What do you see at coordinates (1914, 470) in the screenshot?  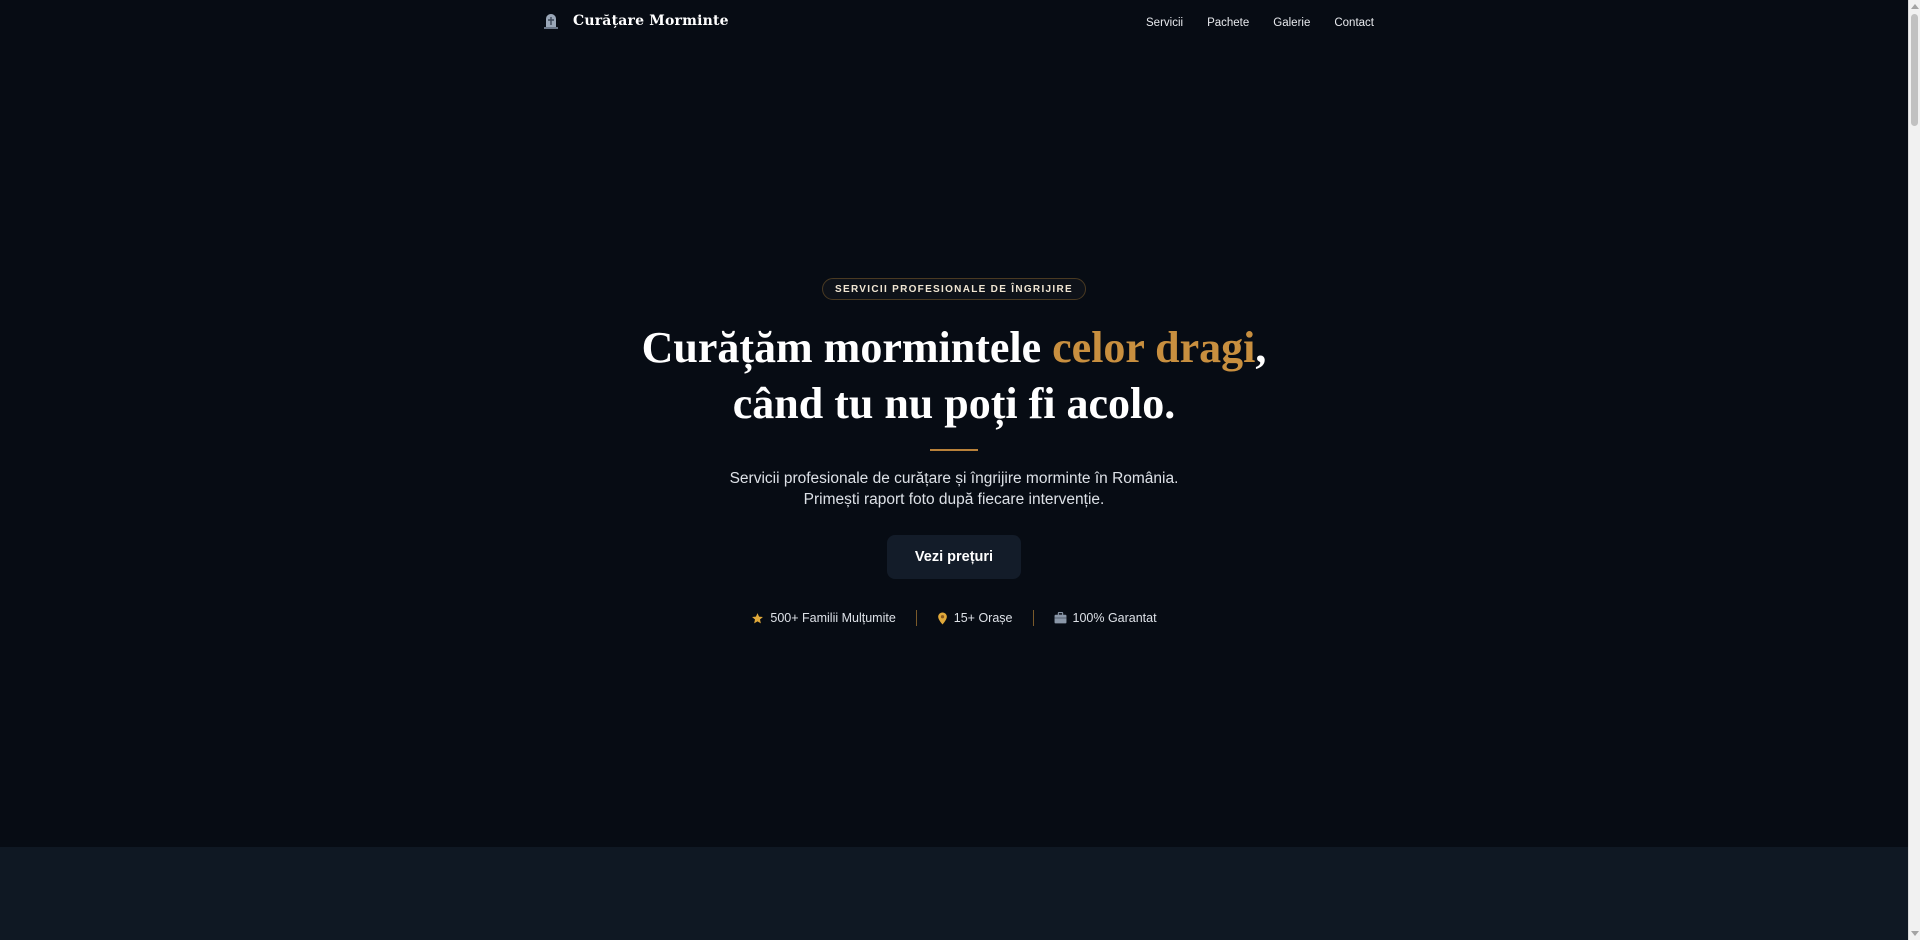 I see `page-scrollbar` at bounding box center [1914, 470].